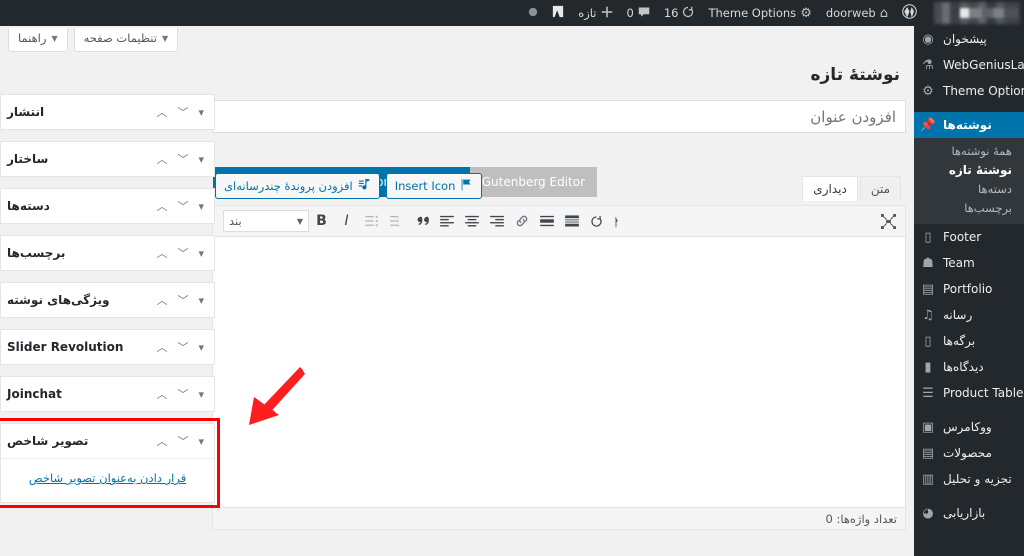 This screenshot has width=1024, height=556. I want to click on tab-visual-editor: دیداری, so click(830, 188).